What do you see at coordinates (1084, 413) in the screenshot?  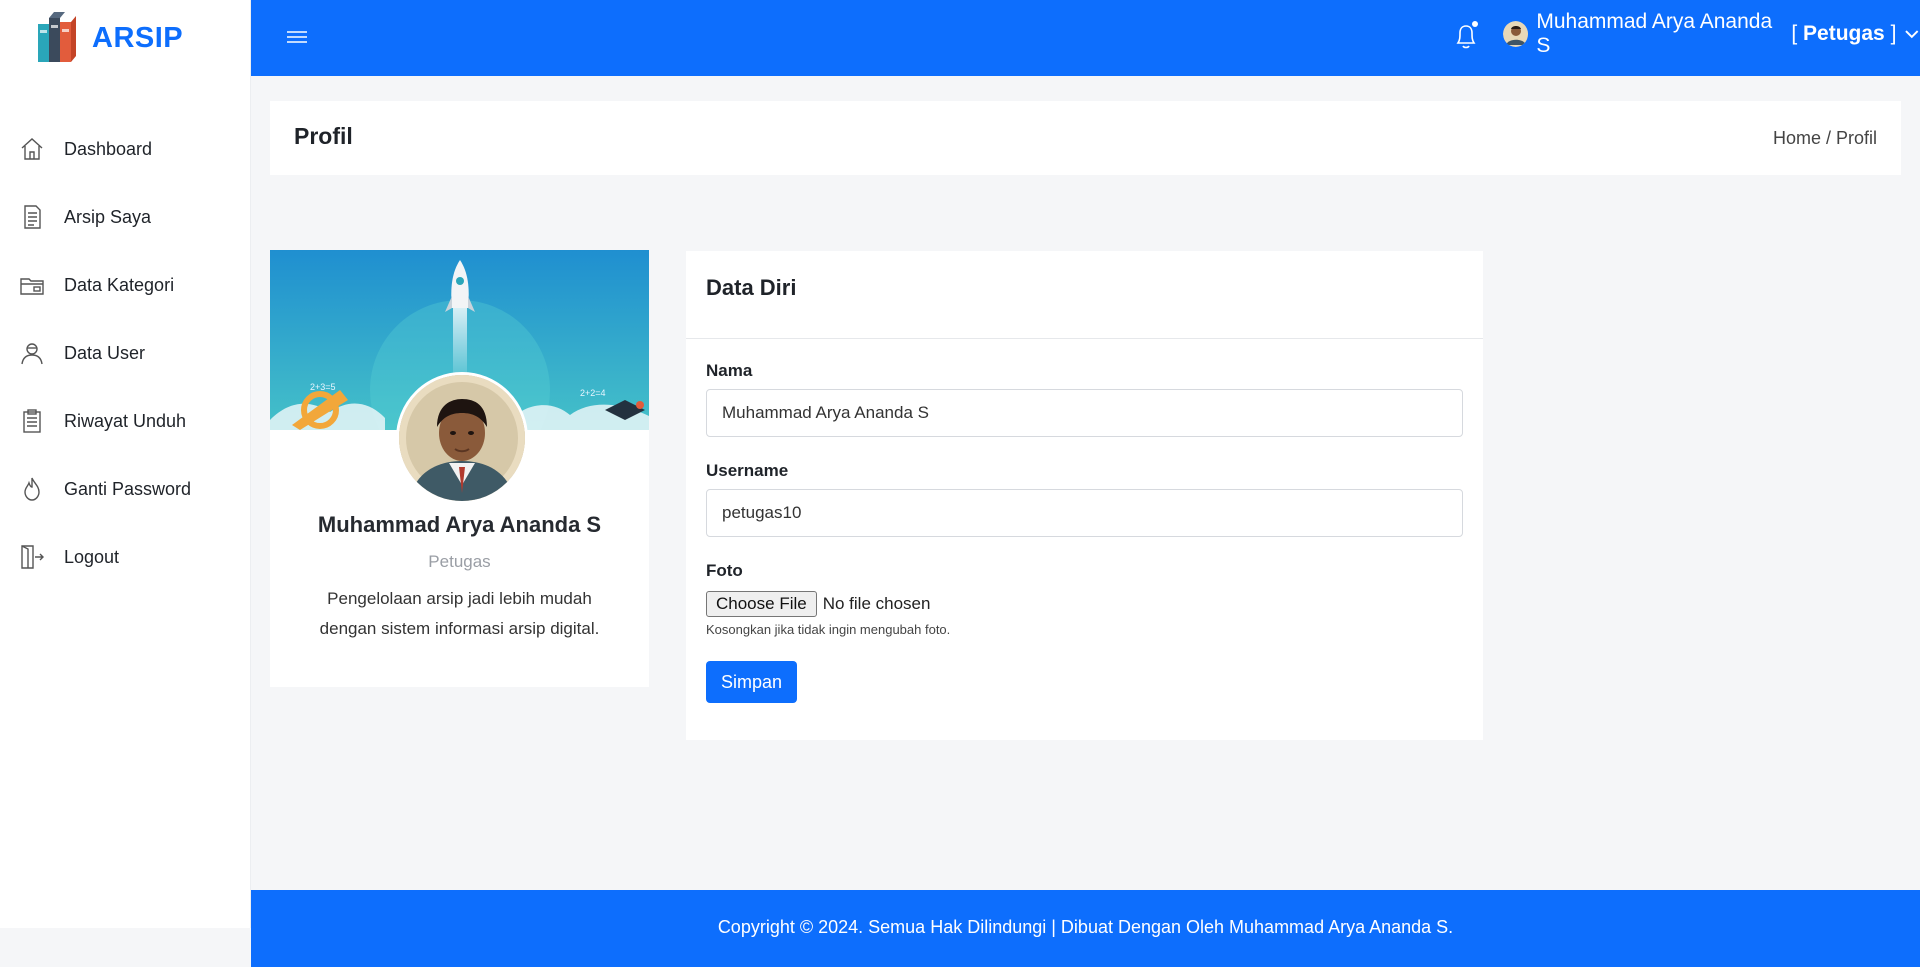 I see `nama-input` at bounding box center [1084, 413].